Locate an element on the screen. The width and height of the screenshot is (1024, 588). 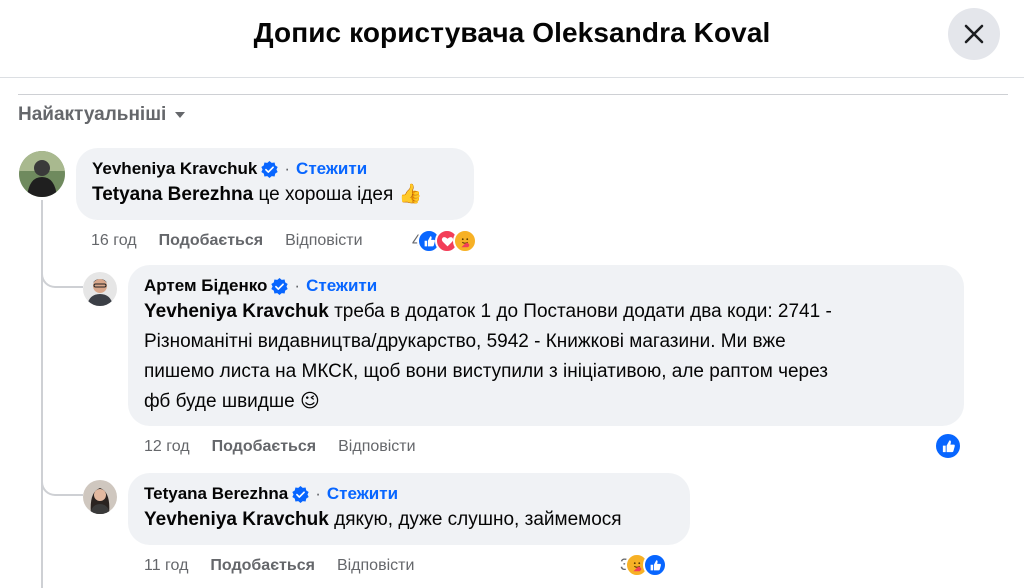
sort-label: Найактуальніші is located at coordinates (92, 114).